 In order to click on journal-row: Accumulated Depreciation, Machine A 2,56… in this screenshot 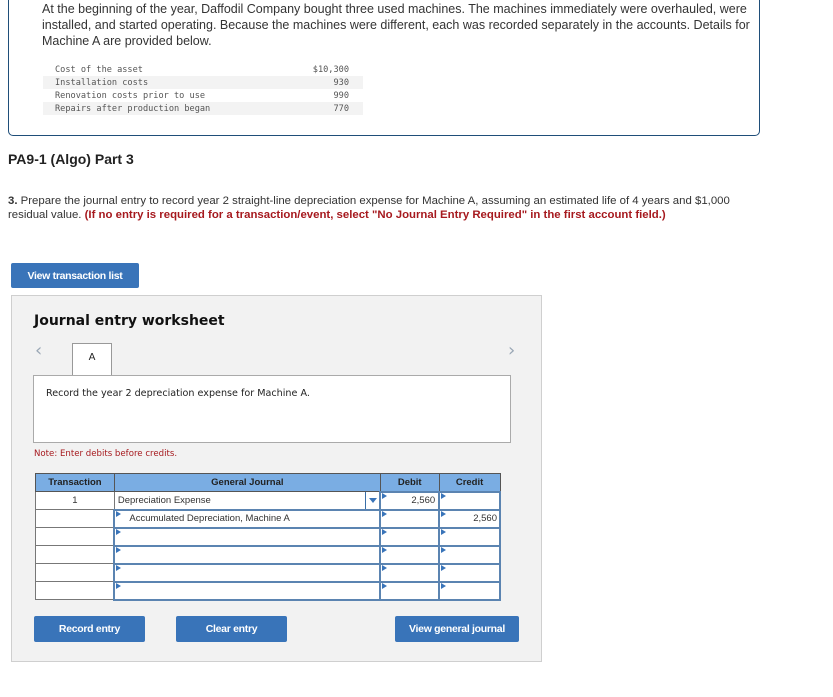, I will do `click(268, 518)`.